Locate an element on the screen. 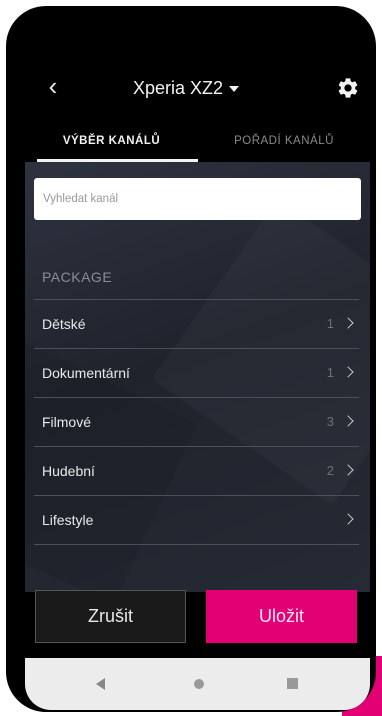 The width and height of the screenshot is (382, 716). nav-home-icon is located at coordinates (199, 684).